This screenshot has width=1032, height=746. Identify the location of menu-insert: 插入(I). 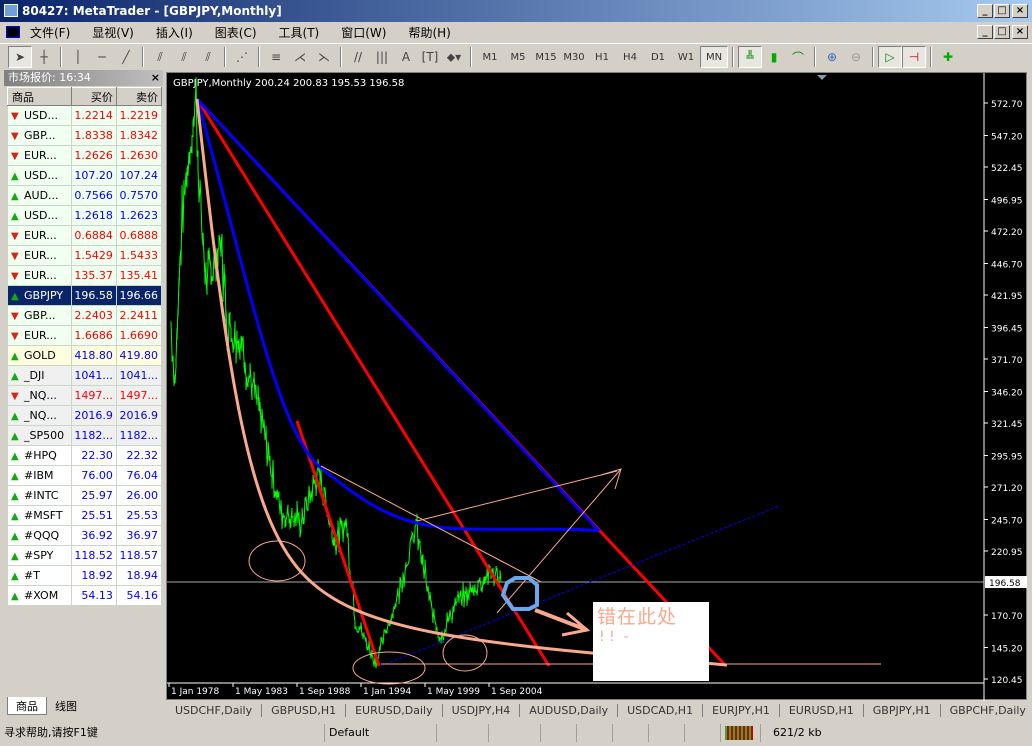
(174, 32).